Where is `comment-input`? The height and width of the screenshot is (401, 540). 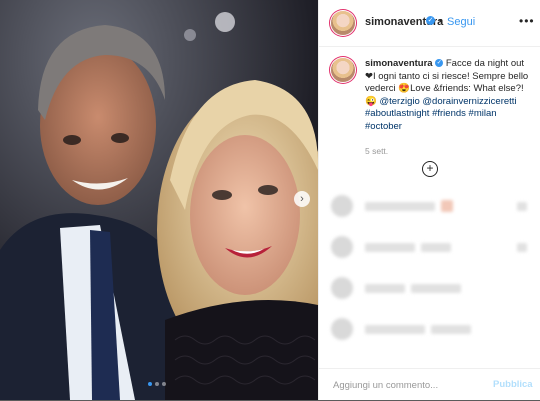
comment-input is located at coordinates (408, 385).